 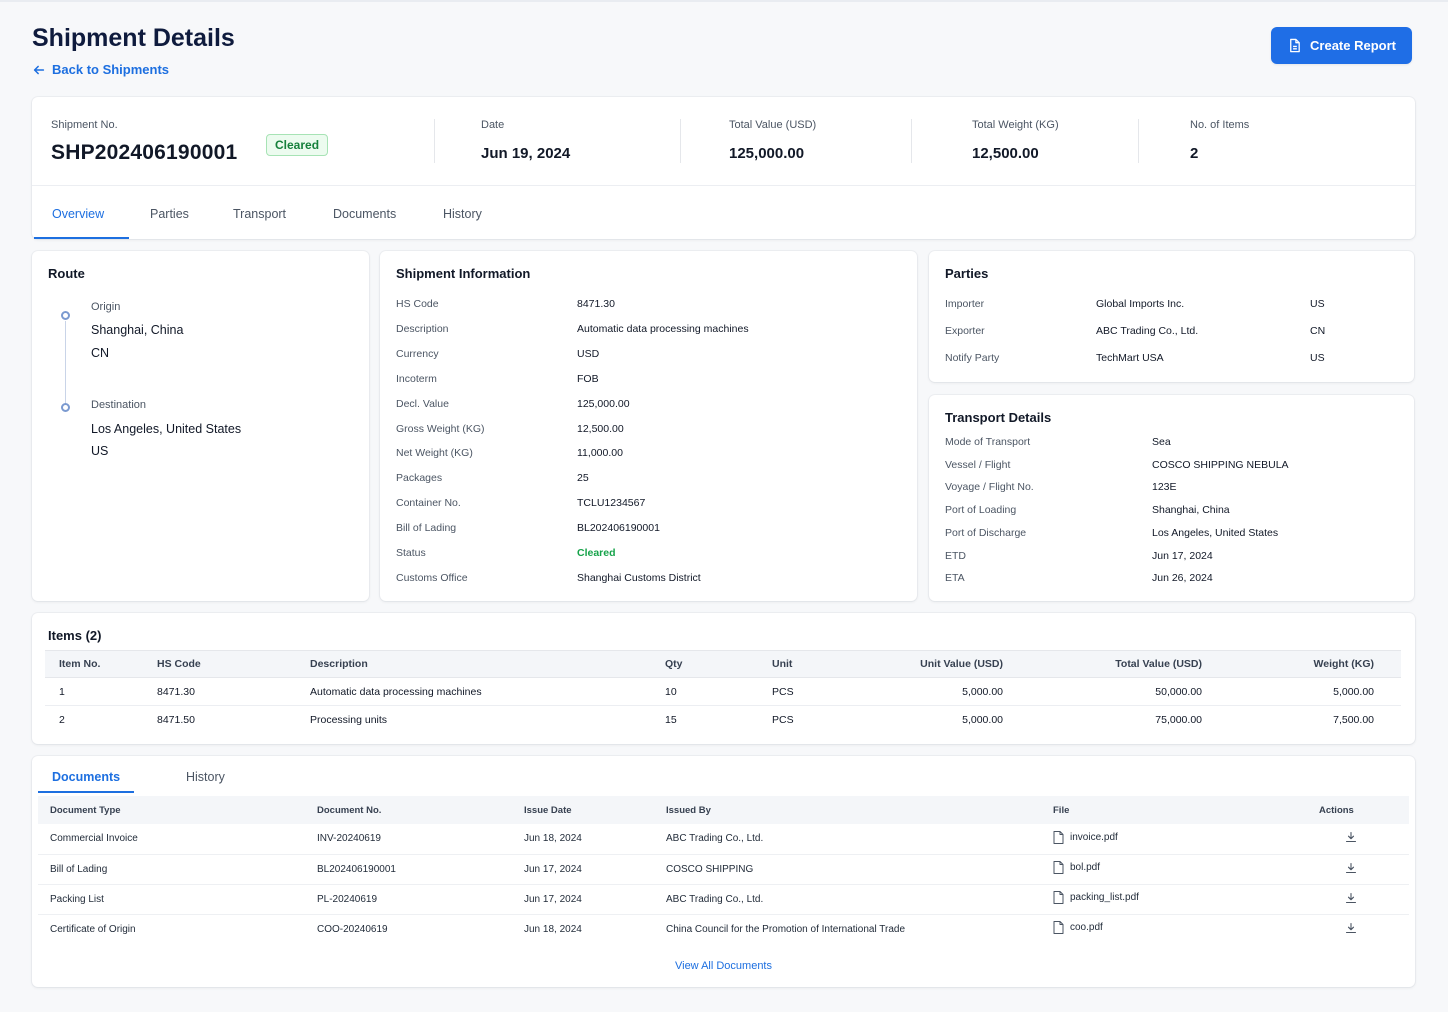 What do you see at coordinates (965, 331) in the screenshot?
I see `party-role: Exporter` at bounding box center [965, 331].